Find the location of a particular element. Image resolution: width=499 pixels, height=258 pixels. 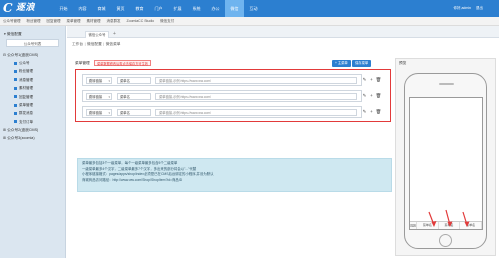

top-nav-portal: 门户 is located at coordinates (158, 8).